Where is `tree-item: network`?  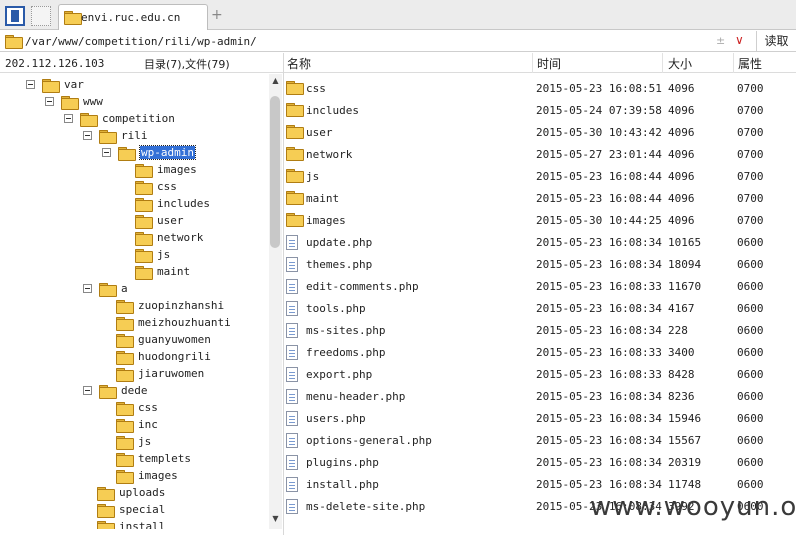
tree-item: network is located at coordinates (169, 237).